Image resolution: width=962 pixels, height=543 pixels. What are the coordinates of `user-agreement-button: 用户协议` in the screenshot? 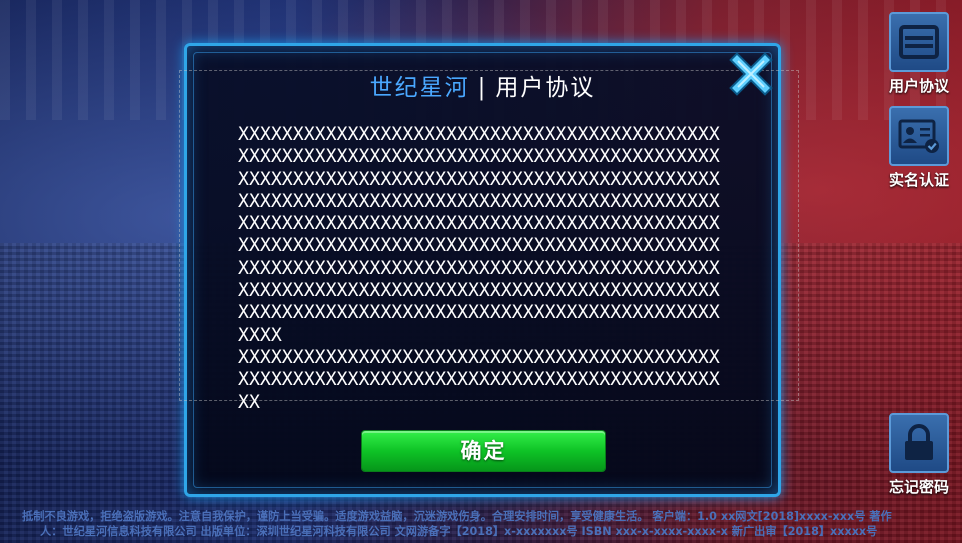 It's located at (919, 54).